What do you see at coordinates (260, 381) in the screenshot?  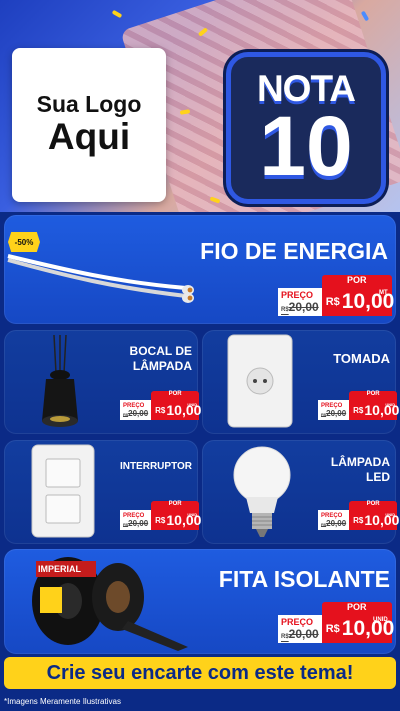 I see `outlet-image` at bounding box center [260, 381].